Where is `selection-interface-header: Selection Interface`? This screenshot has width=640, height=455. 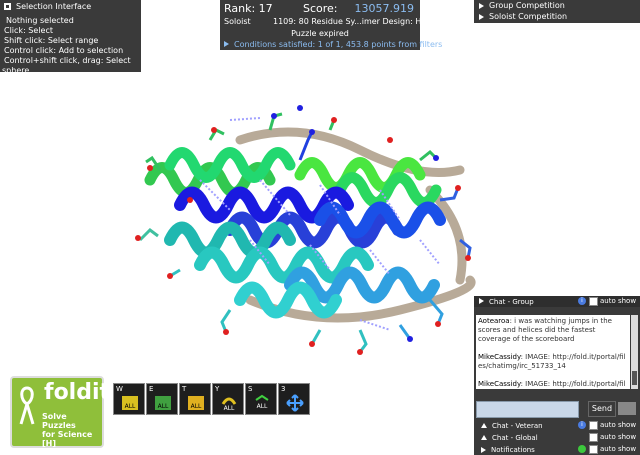 selection-interface-header: Selection Interface is located at coordinates (70, 6).